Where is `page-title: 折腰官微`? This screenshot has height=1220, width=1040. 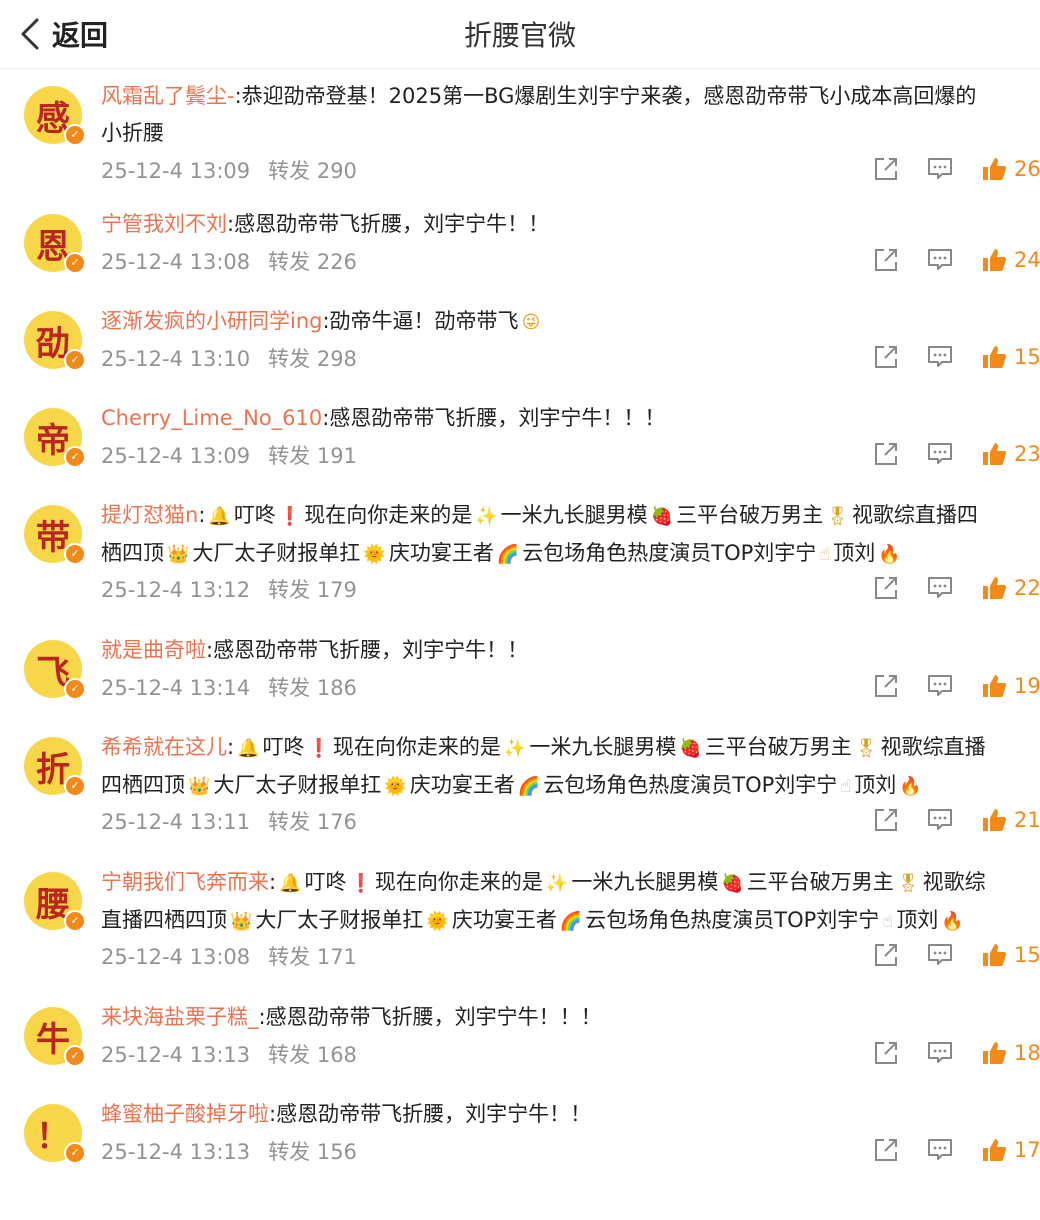
page-title: 折腰官微 is located at coordinates (519, 35).